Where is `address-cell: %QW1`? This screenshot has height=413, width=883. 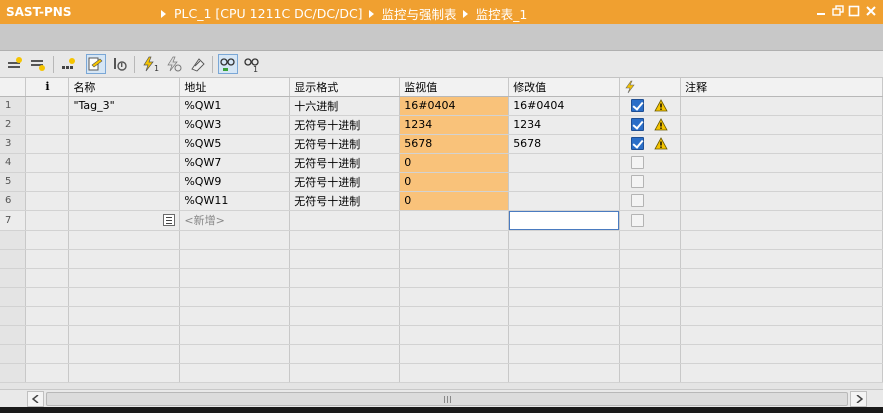 address-cell: %QW1 is located at coordinates (235, 106).